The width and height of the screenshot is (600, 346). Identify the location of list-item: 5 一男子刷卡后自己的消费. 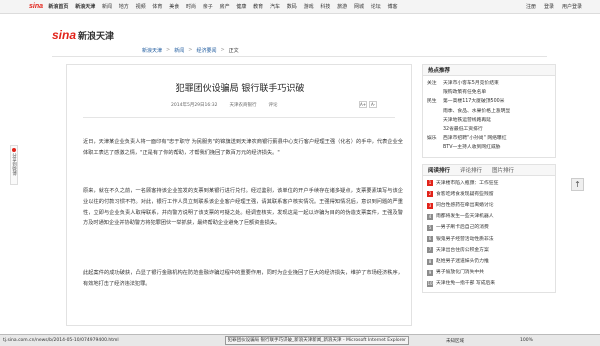
(491, 227).